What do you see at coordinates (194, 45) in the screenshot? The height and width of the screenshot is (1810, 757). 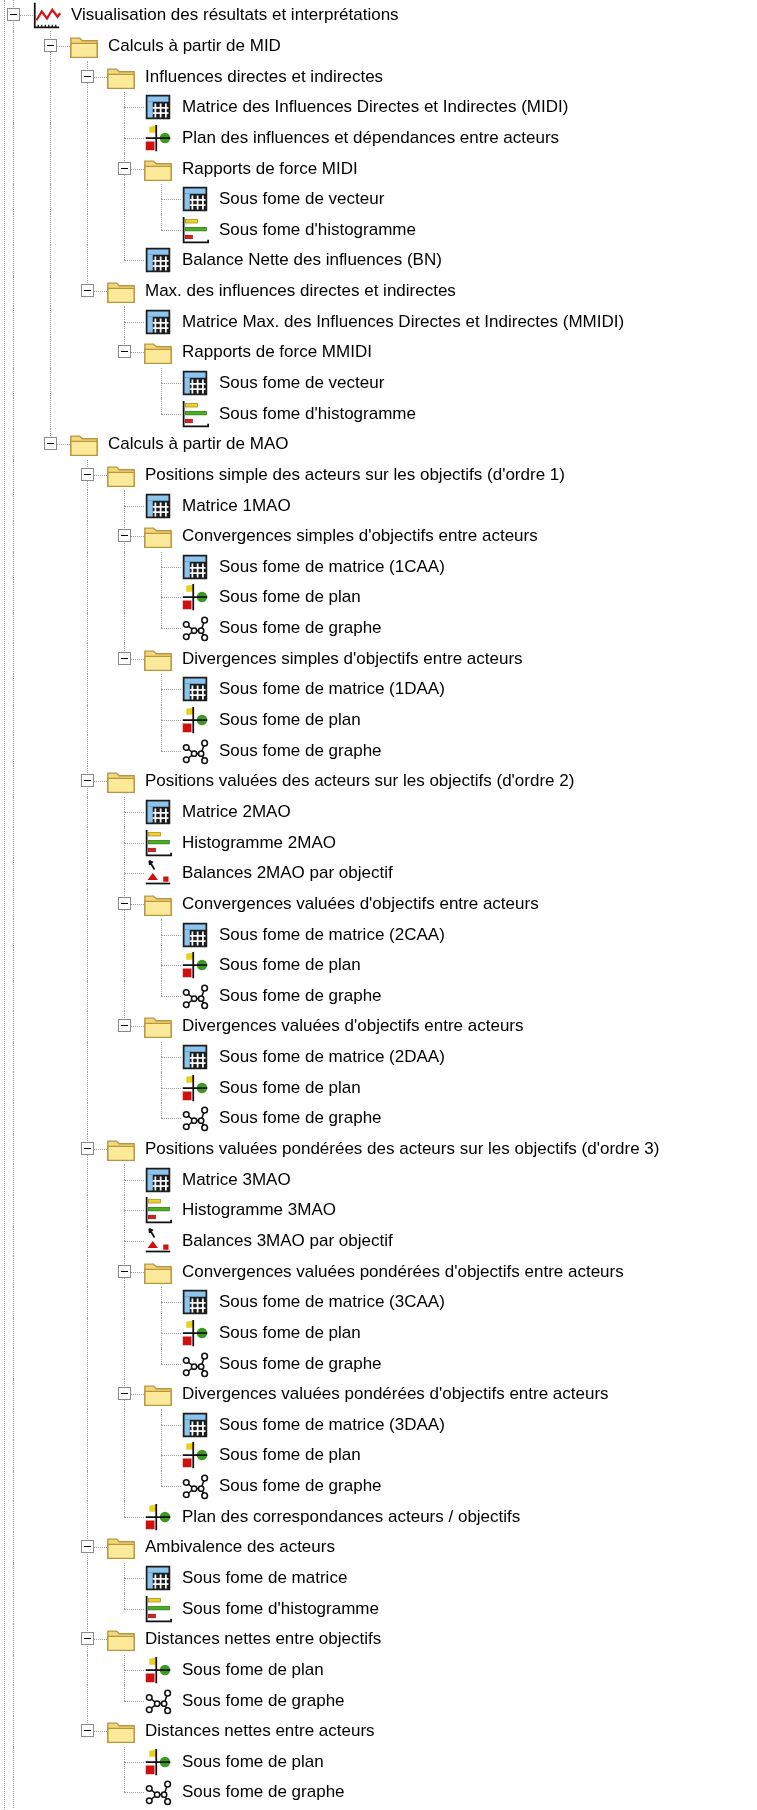 I see `tree-item: Calculs à partir de MID` at bounding box center [194, 45].